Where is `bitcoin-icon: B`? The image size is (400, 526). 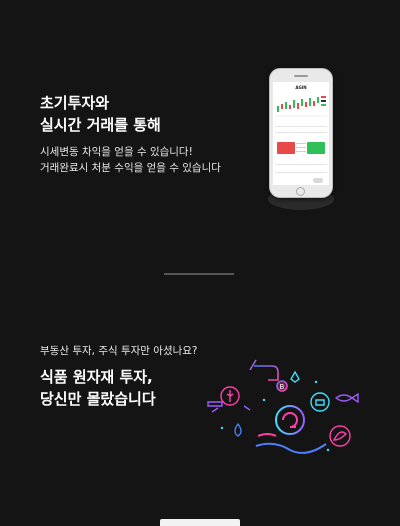
bitcoin-icon: B is located at coordinates (282, 386).